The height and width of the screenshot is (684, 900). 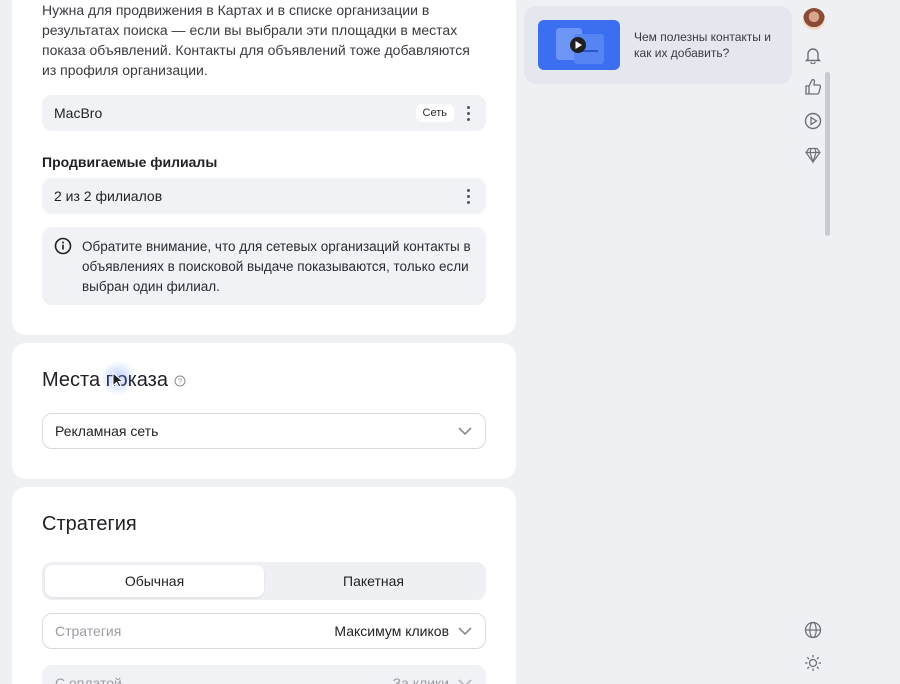 I want to click on scrollbar, so click(x=827, y=154).